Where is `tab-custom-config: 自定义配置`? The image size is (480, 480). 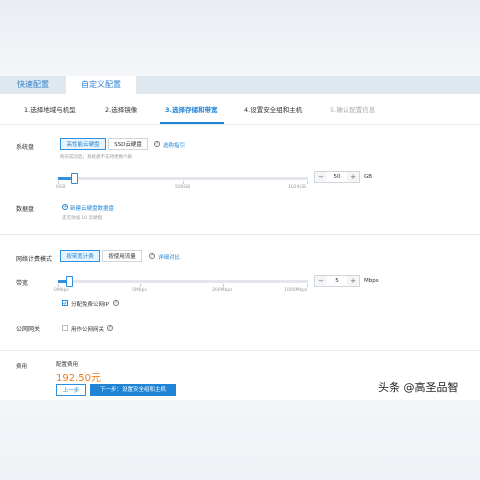 tab-custom-config: 自定义配置 is located at coordinates (101, 85).